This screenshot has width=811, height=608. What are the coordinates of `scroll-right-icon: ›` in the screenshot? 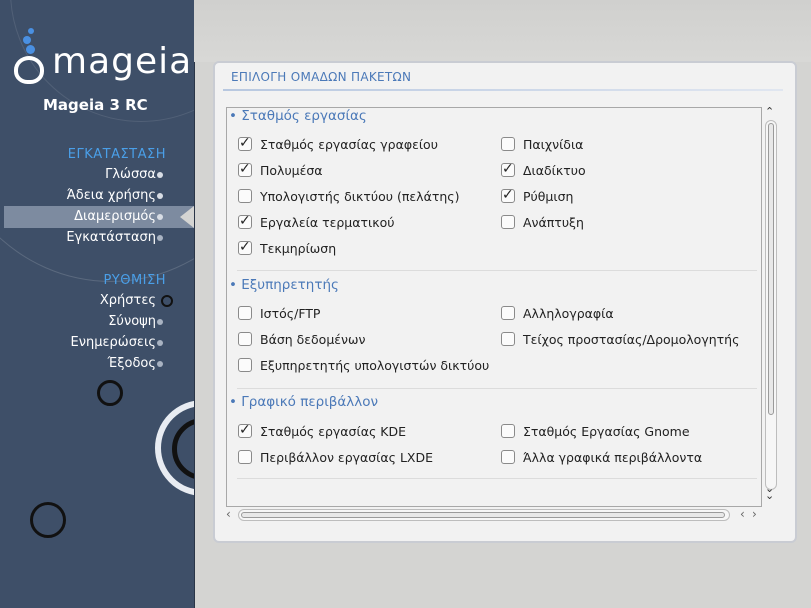 It's located at (754, 514).